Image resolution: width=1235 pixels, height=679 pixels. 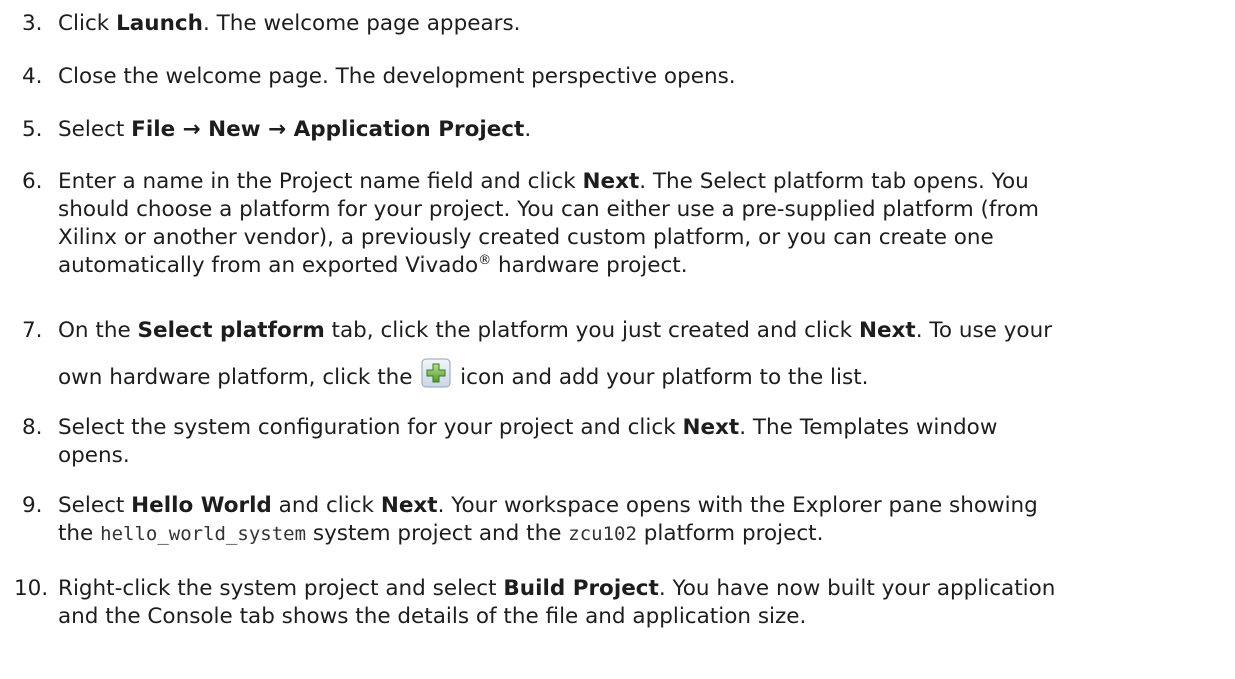 What do you see at coordinates (32, 181) in the screenshot?
I see `step-number: 6.` at bounding box center [32, 181].